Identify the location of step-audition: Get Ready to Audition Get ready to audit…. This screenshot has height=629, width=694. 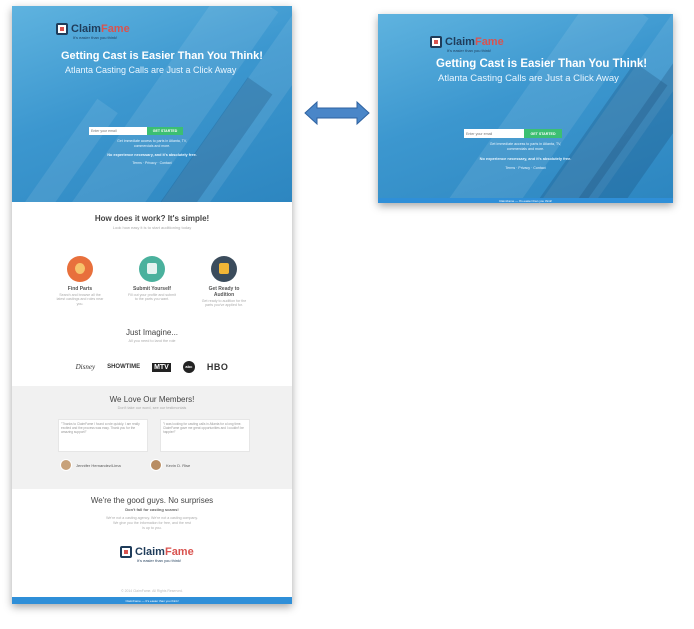
(224, 282).